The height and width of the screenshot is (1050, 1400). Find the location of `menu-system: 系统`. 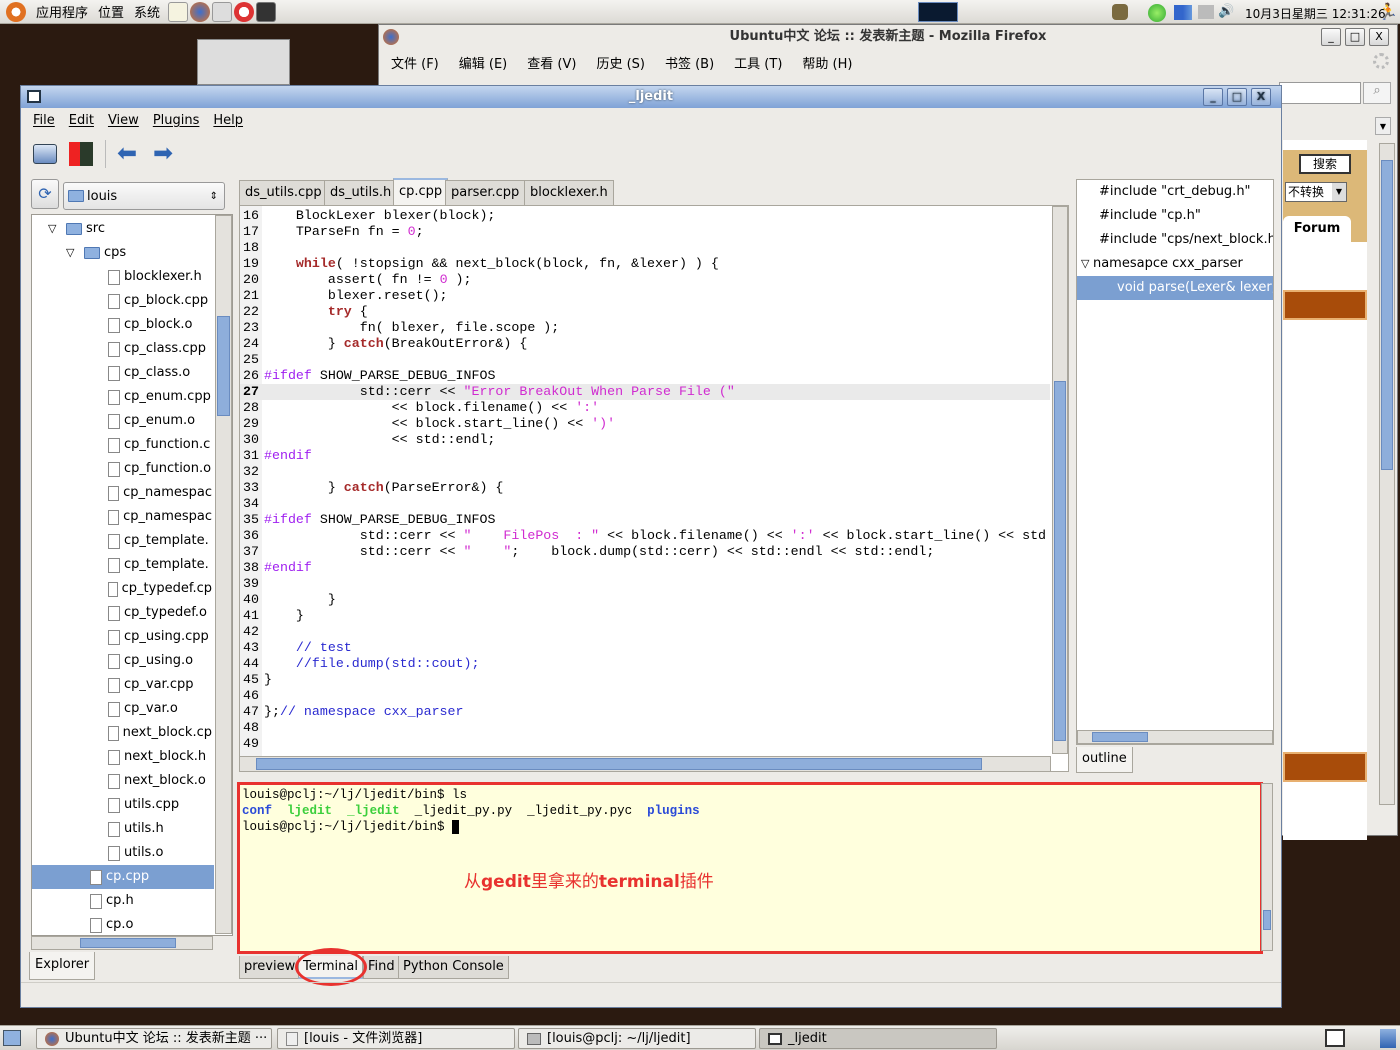

menu-system: 系统 is located at coordinates (147, 11).